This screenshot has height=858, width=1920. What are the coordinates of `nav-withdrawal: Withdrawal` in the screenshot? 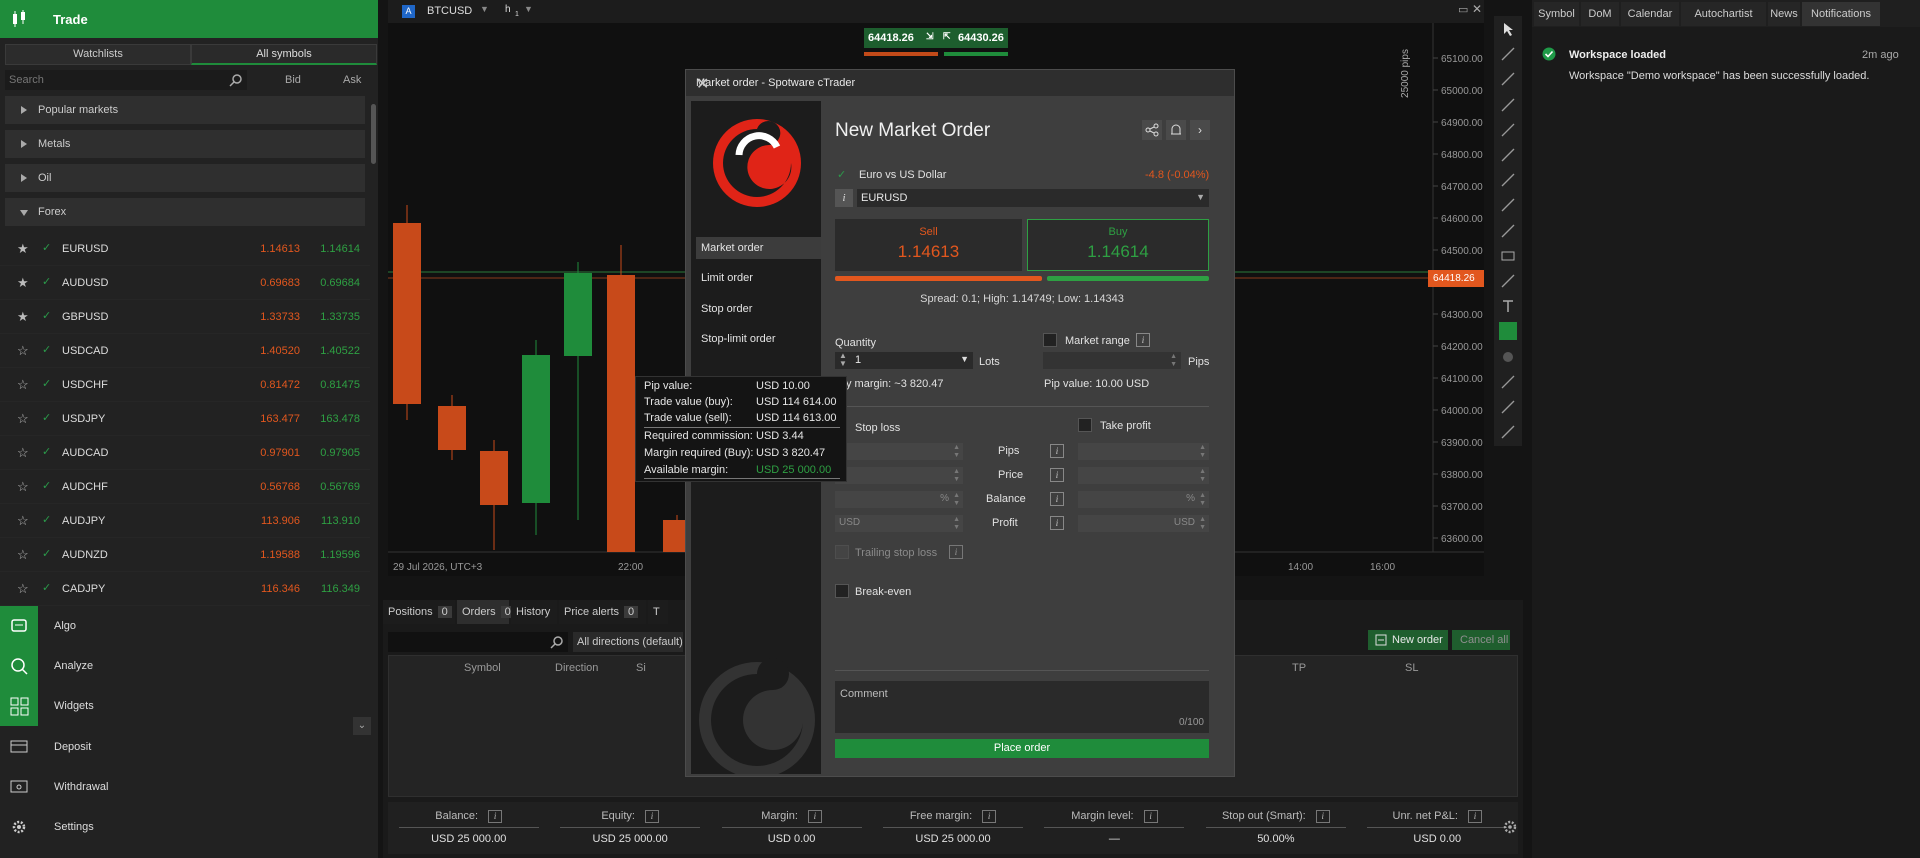 It's located at (189, 787).